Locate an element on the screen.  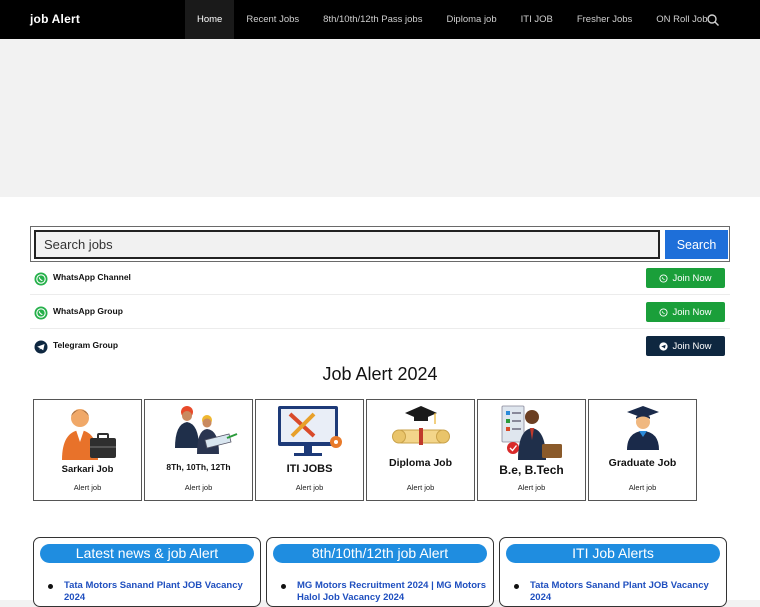
category-name: Sarkari Job is located at coordinates (87, 469).